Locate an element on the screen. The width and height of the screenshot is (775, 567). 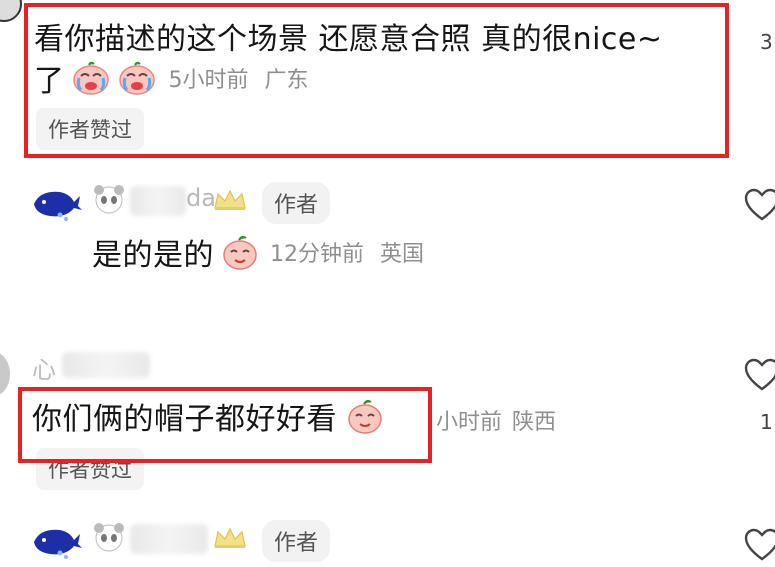
peach-emoji-icon is located at coordinates (240, 252).